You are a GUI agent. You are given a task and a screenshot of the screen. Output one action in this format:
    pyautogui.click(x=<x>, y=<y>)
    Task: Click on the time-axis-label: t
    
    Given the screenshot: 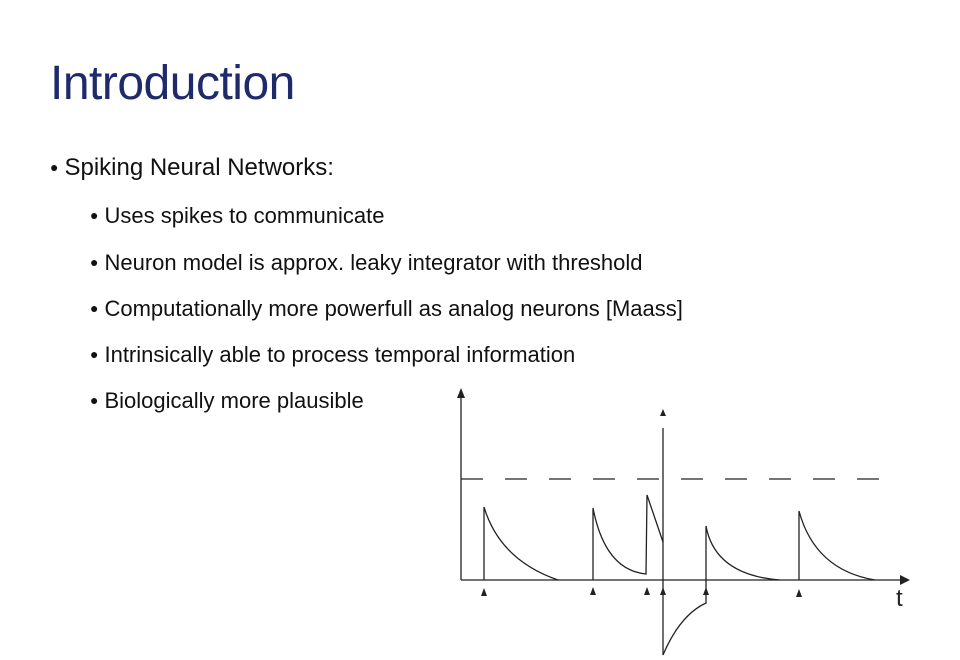 What is the action you would take?
    pyautogui.click(x=899, y=598)
    